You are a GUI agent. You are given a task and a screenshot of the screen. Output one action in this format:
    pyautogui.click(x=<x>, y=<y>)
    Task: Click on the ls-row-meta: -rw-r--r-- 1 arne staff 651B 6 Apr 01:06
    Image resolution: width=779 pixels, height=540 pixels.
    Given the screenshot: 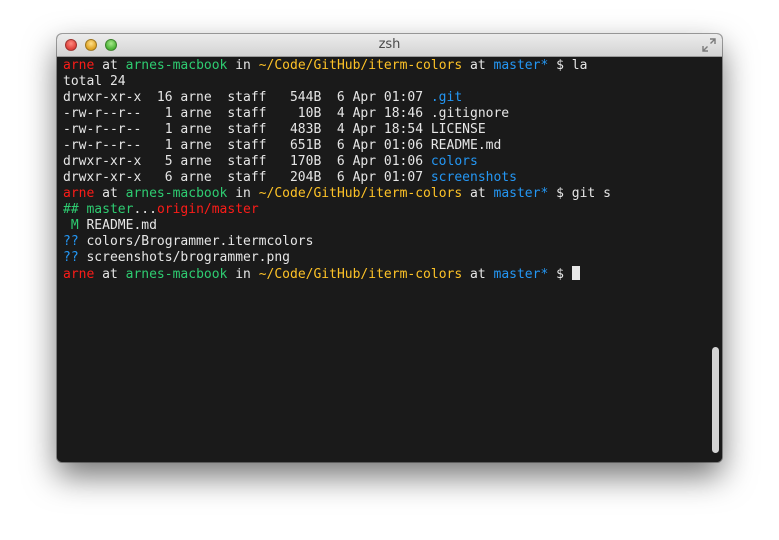 What is the action you would take?
    pyautogui.click(x=247, y=145)
    